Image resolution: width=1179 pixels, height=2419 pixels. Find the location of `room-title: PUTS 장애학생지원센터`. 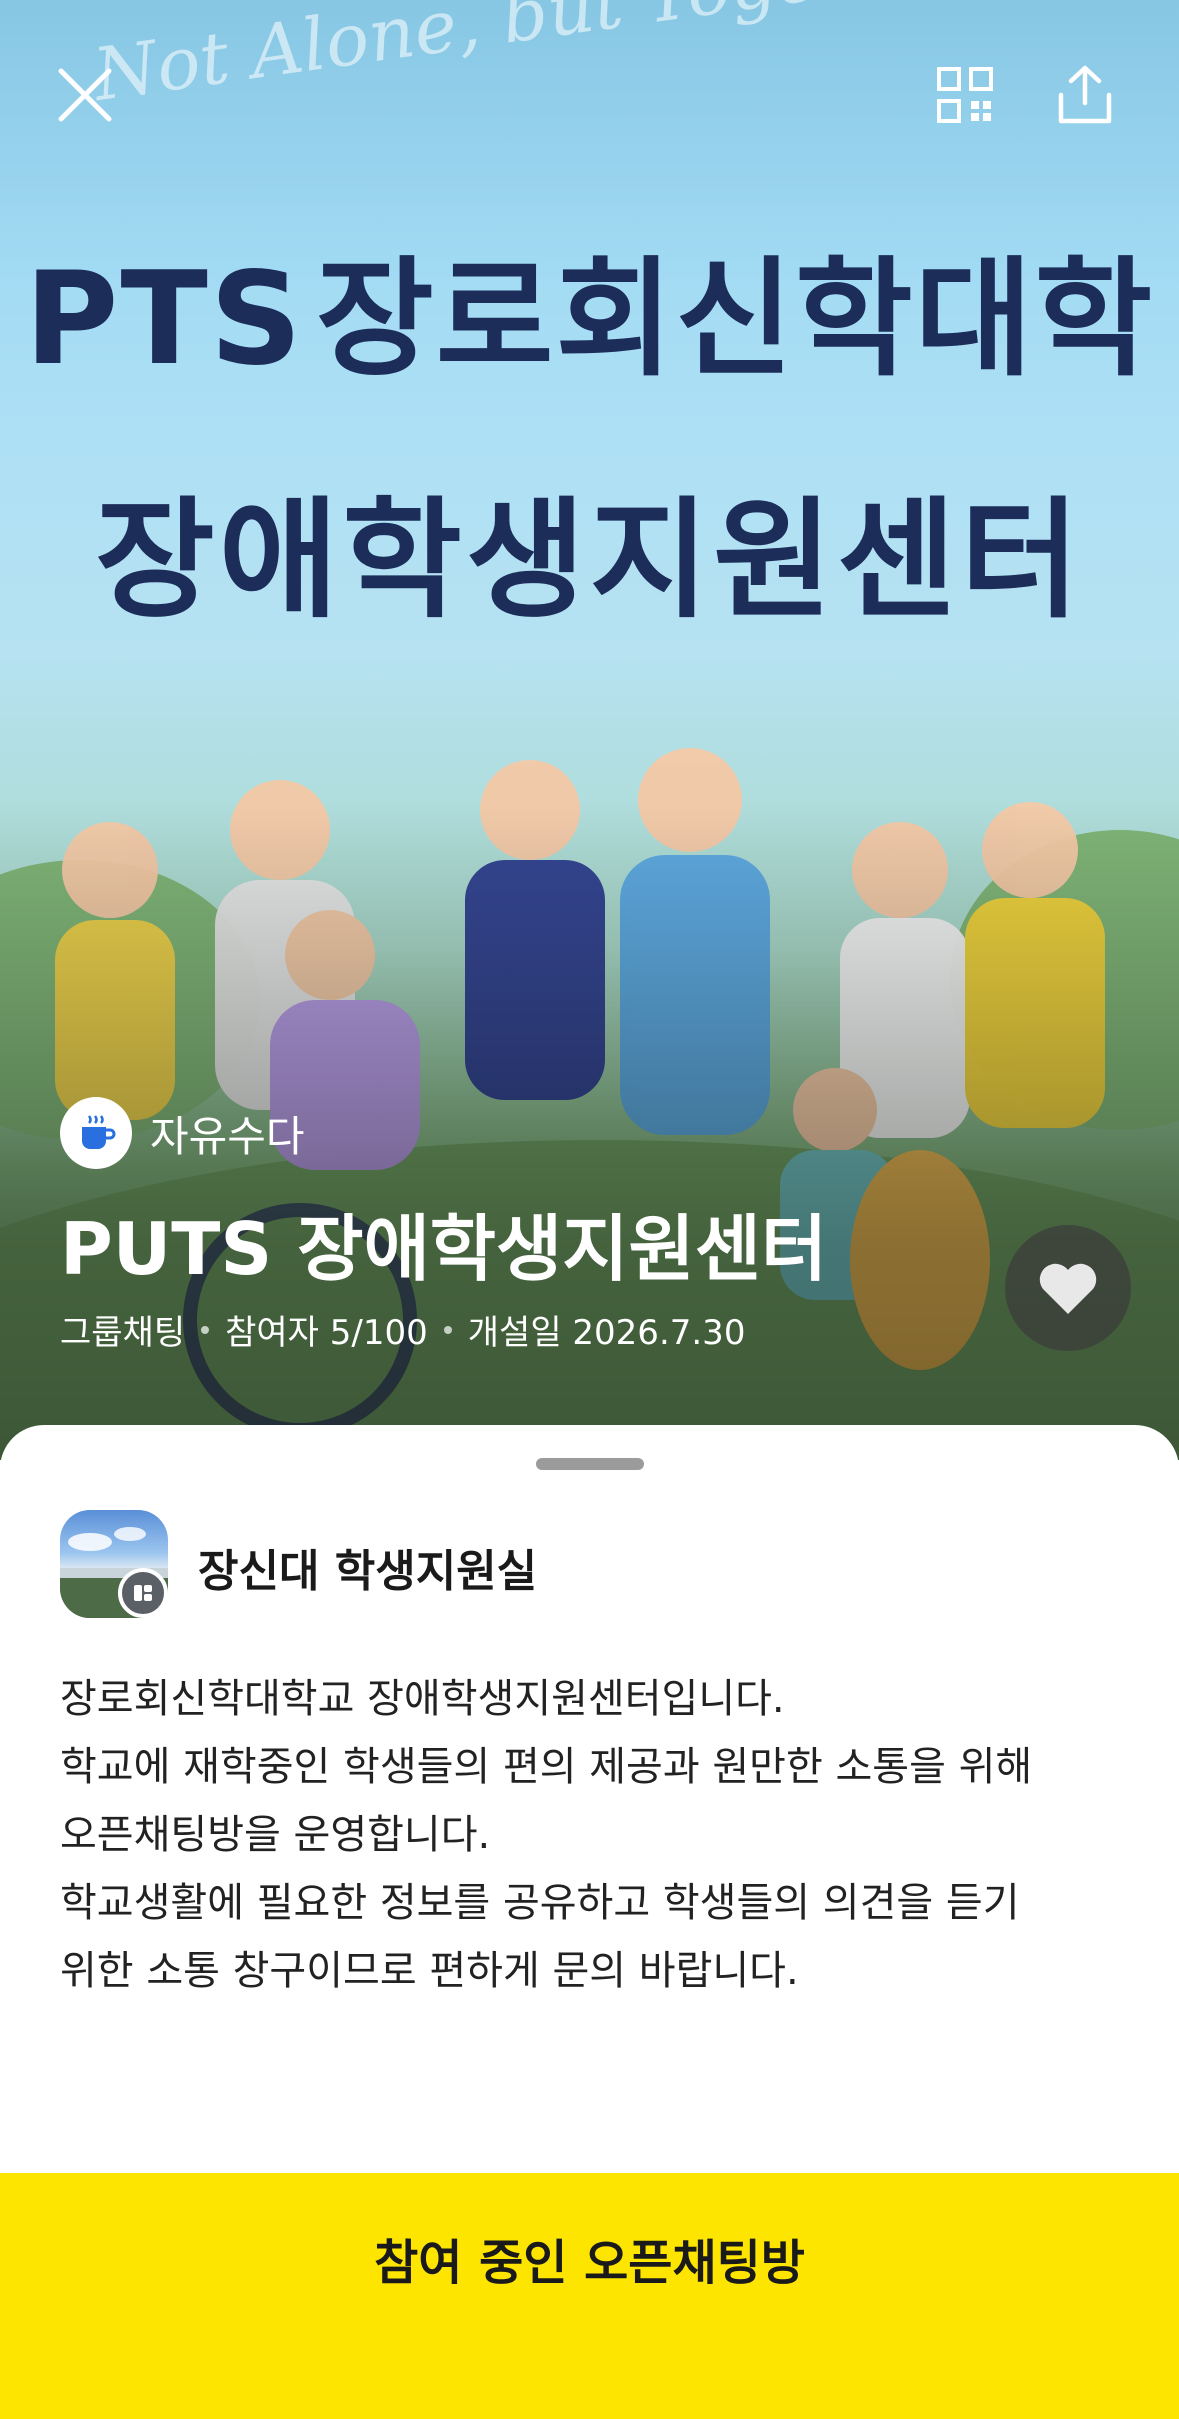

room-title: PUTS 장애학생지원센터 is located at coordinates (444, 1249).